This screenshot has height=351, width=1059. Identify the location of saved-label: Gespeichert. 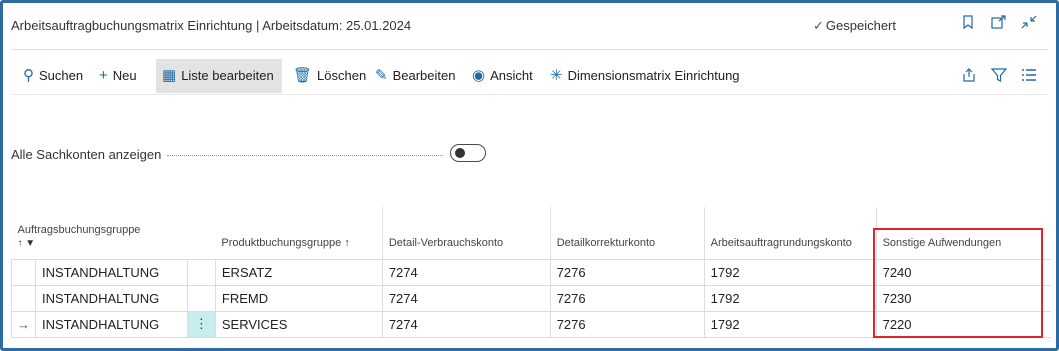
(860, 25).